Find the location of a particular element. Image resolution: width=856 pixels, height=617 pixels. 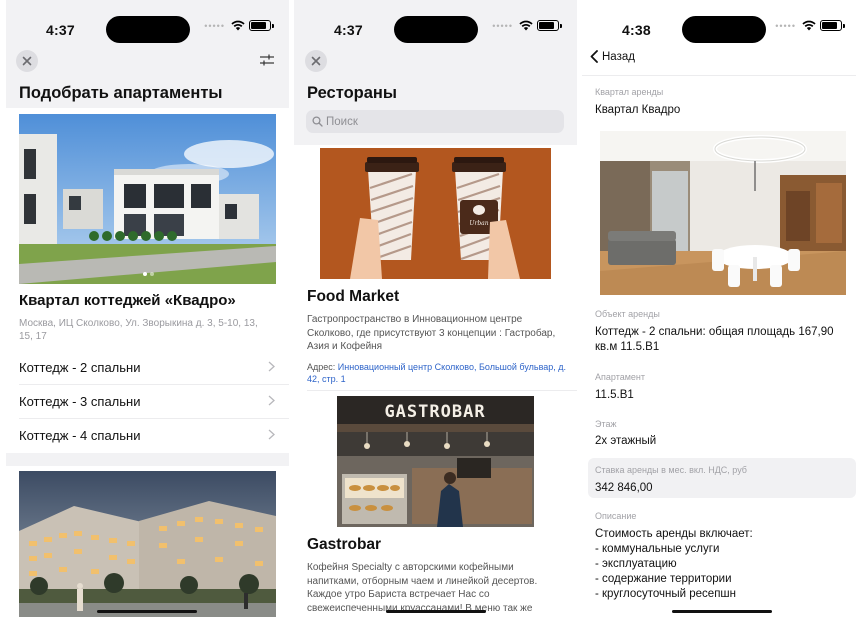

description-line: - круглосуточный ресепшн is located at coordinates (665, 594).